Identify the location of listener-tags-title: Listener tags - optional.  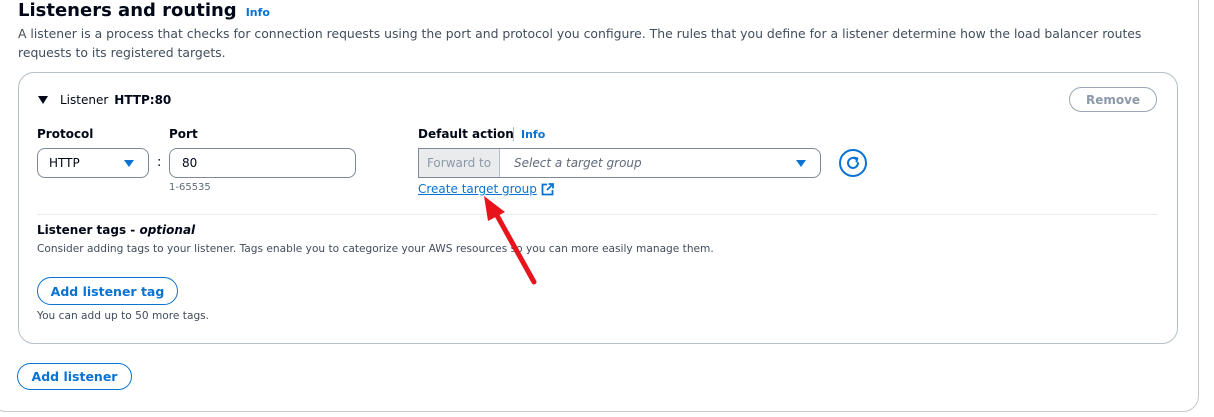
(116, 230).